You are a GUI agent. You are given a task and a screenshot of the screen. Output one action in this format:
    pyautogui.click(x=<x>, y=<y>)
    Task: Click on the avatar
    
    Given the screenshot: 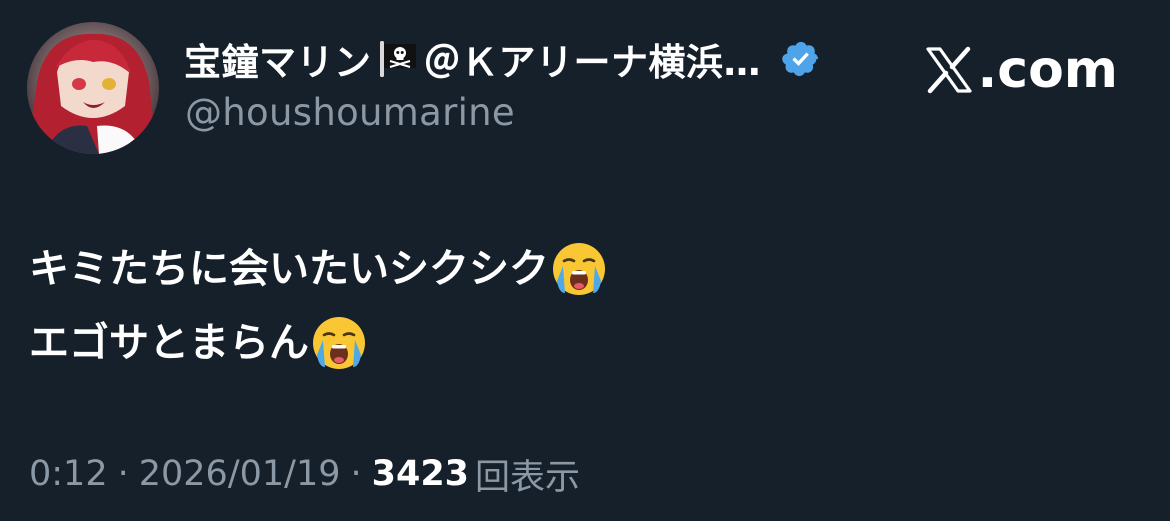 What is the action you would take?
    pyautogui.click(x=93, y=88)
    